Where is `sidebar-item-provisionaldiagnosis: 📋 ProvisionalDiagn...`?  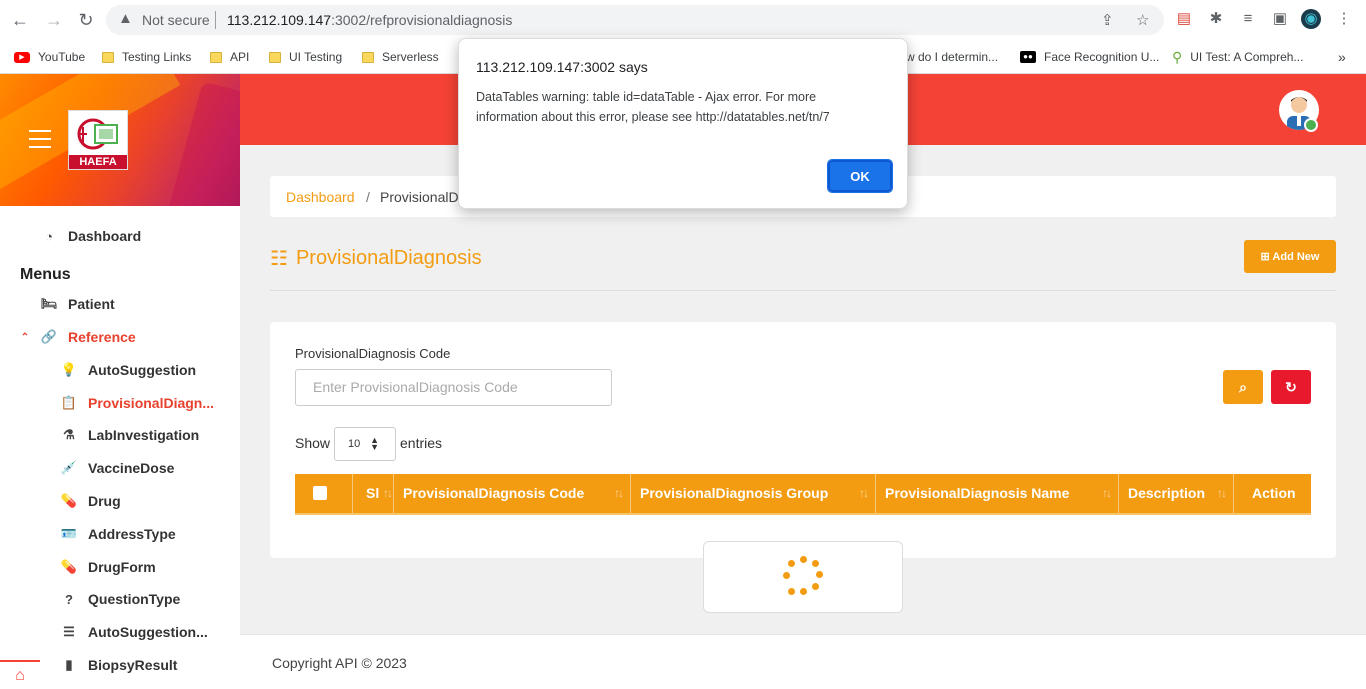 sidebar-item-provisionaldiagnosis: 📋 ProvisionalDiagn... is located at coordinates (137, 403).